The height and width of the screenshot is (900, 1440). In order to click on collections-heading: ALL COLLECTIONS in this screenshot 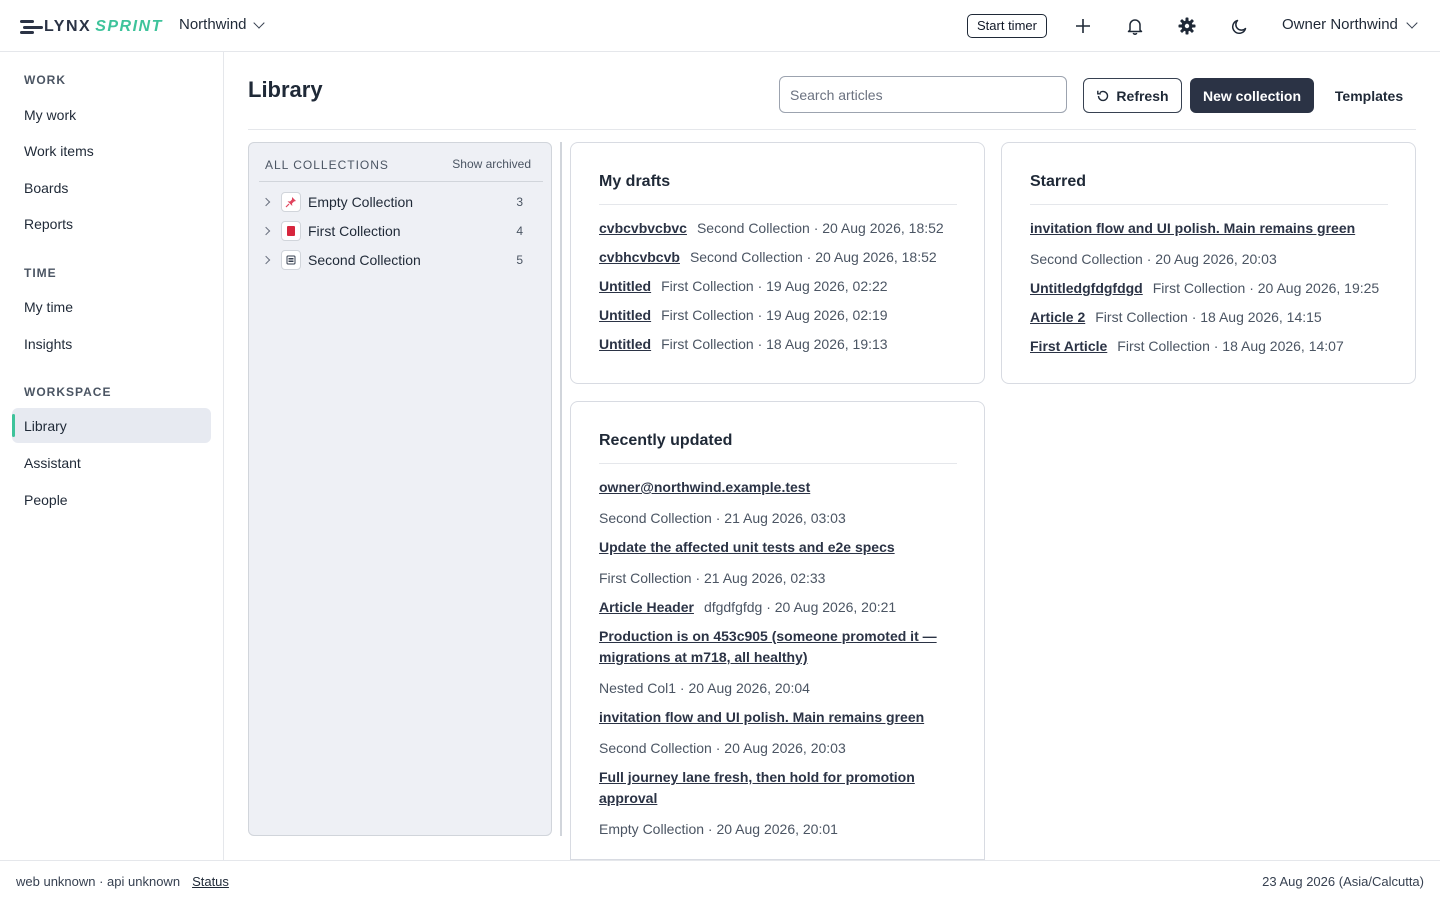, I will do `click(327, 165)`.